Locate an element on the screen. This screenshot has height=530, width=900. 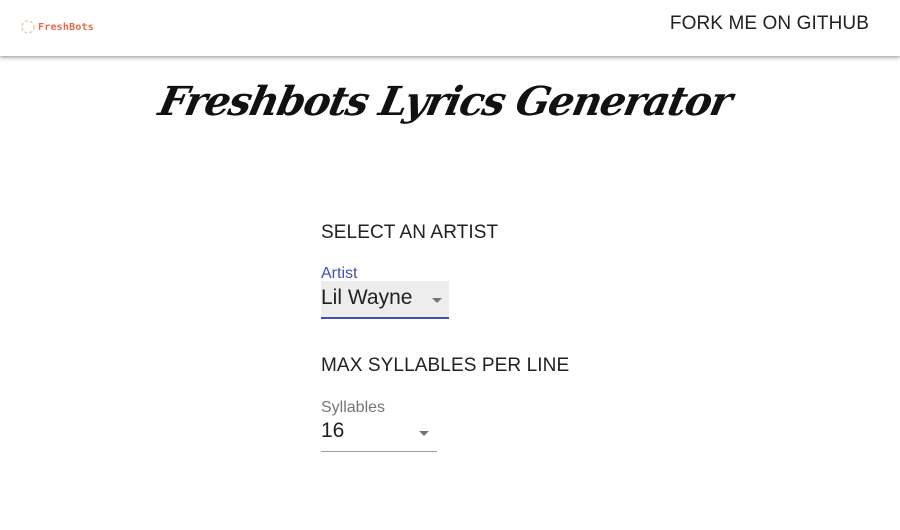
syllables-selected-value: 16 is located at coordinates (333, 430).